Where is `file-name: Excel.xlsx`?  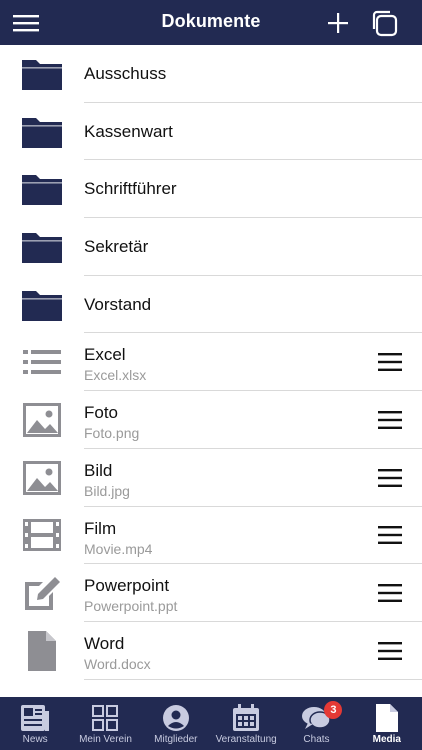 file-name: Excel.xlsx is located at coordinates (115, 375).